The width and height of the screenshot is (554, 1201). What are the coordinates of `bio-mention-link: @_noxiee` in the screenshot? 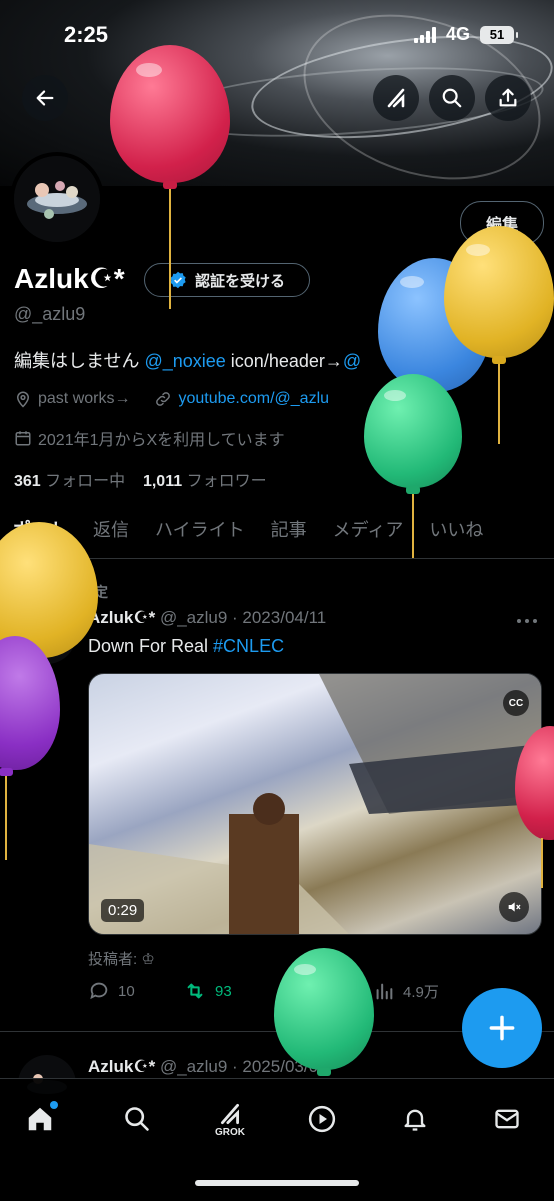 It's located at (184, 361).